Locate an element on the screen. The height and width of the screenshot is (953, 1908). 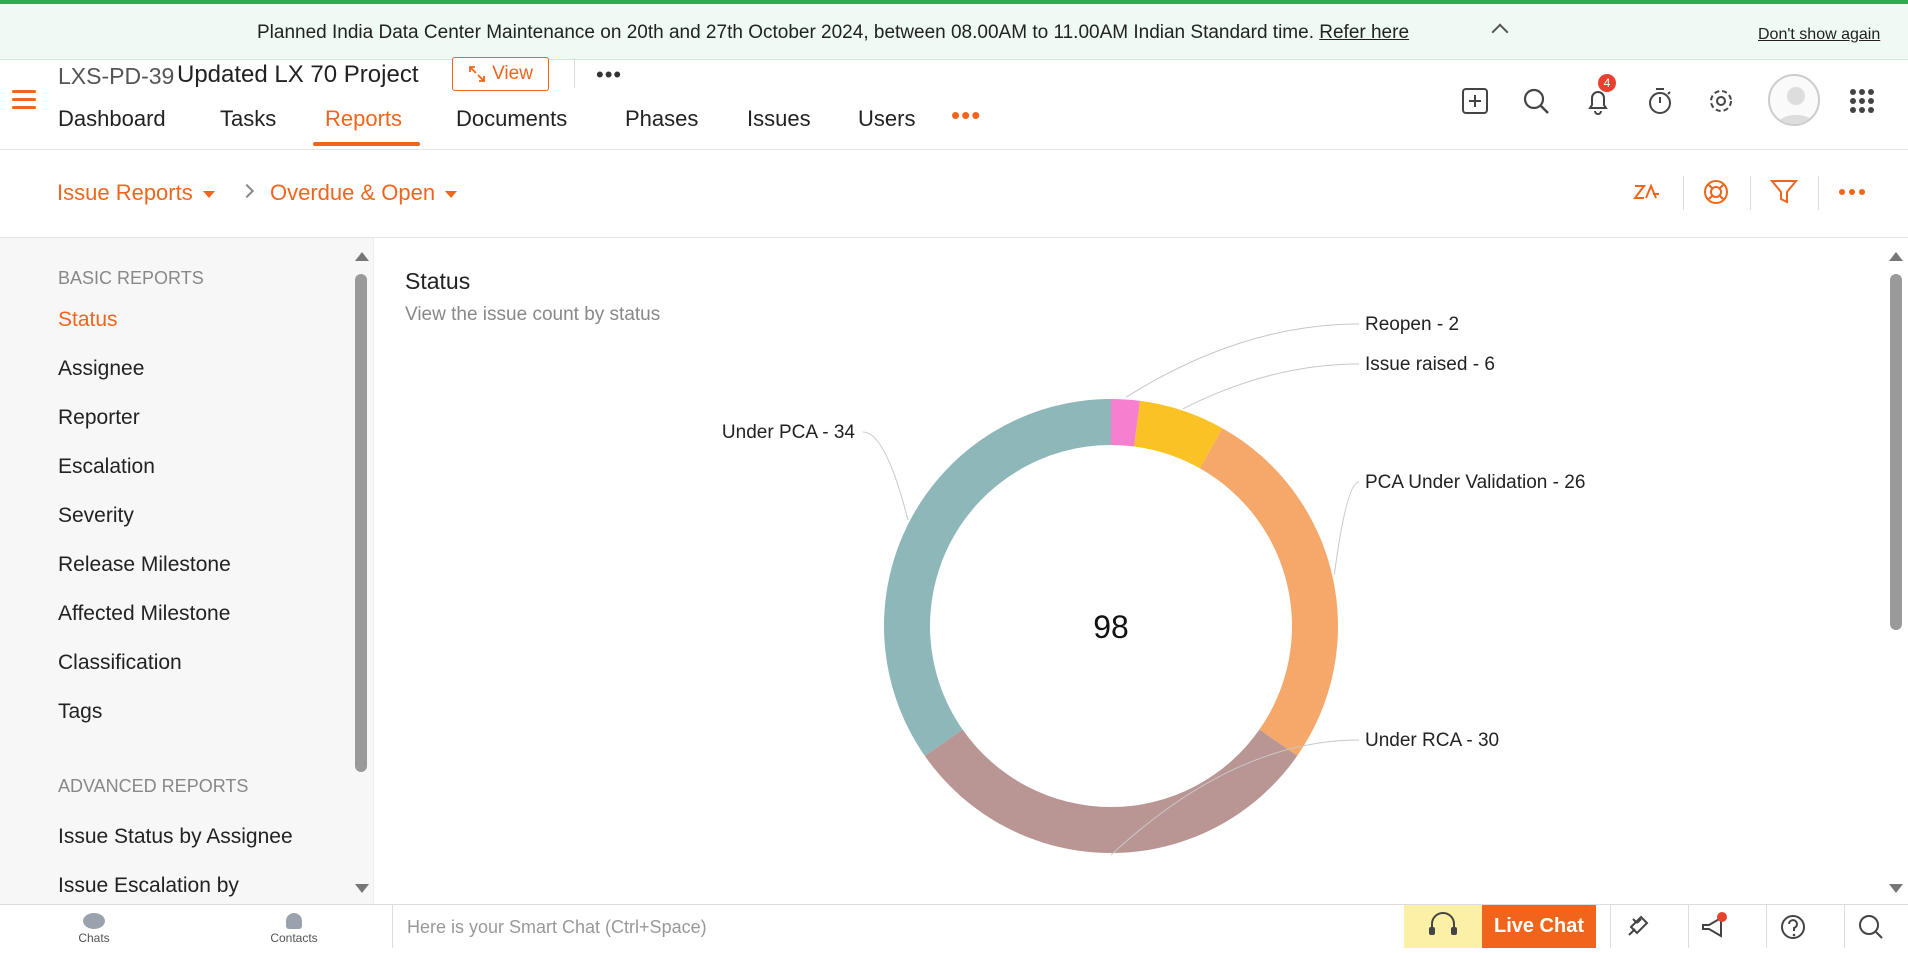
avatar is located at coordinates (1794, 100).